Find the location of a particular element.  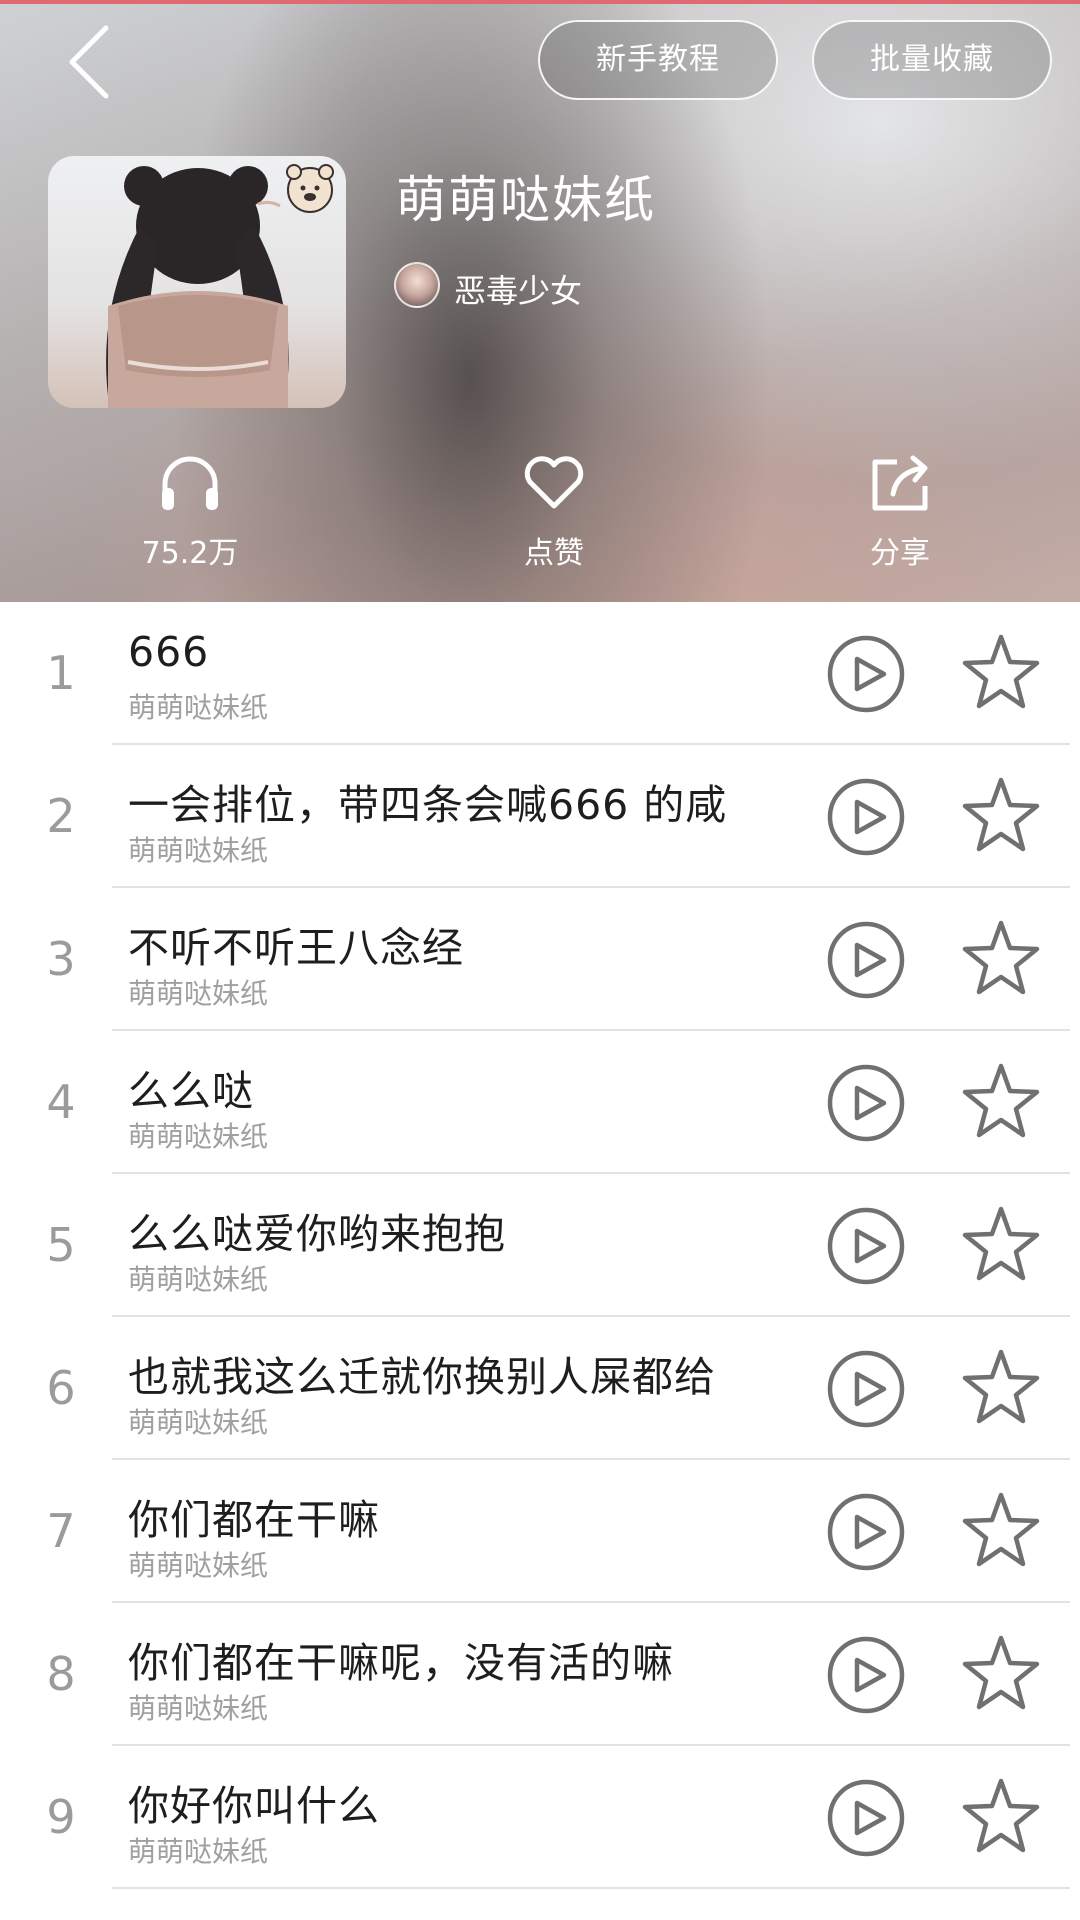

song-title: 你好你叫什么 is located at coordinates (254, 1806).